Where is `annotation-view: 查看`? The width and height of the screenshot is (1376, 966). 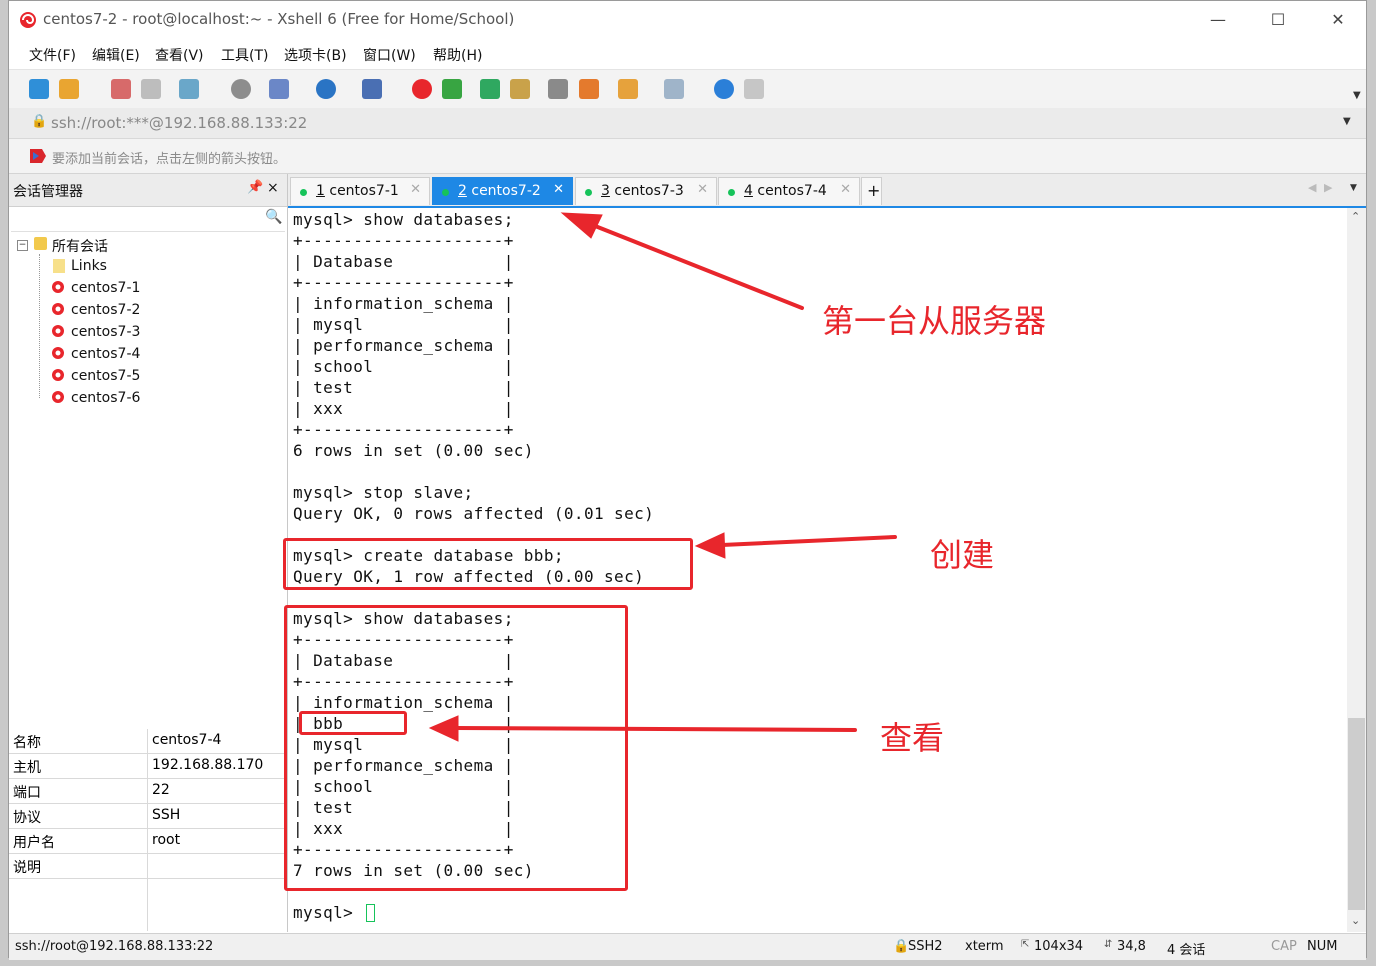
annotation-view: 查看 is located at coordinates (912, 738).